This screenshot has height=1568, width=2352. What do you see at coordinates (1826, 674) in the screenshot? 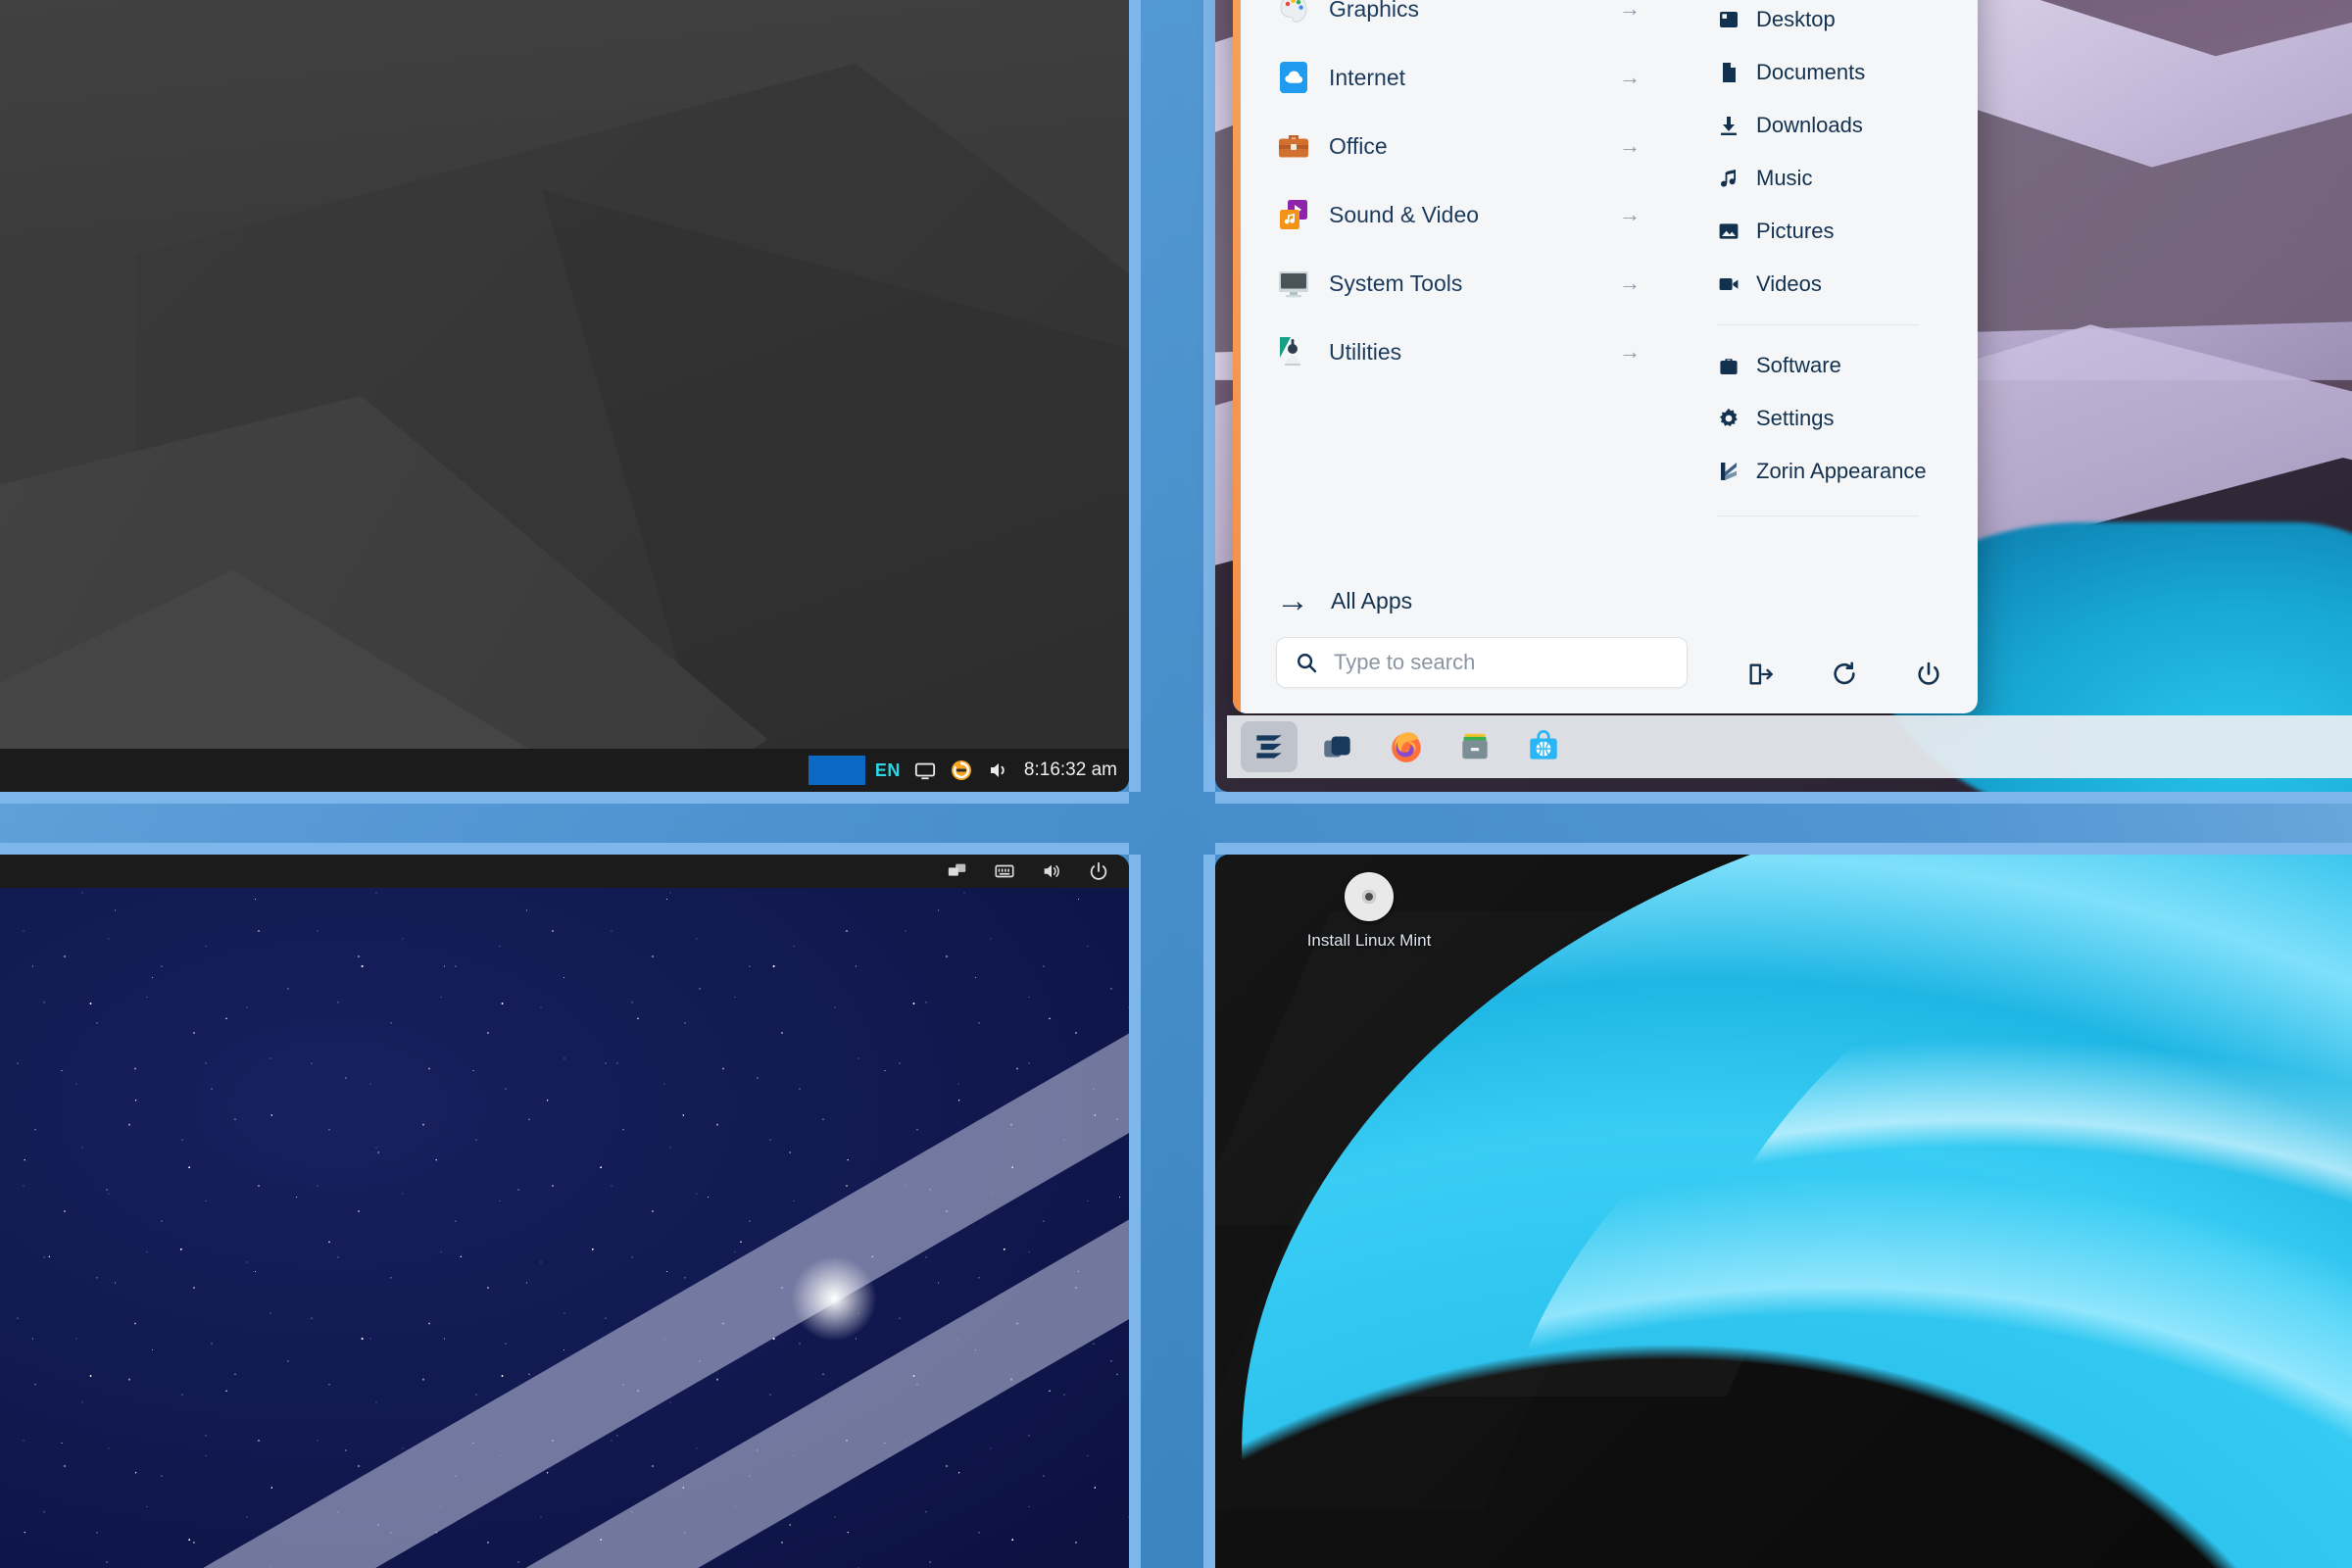
I see `session-actions` at bounding box center [1826, 674].